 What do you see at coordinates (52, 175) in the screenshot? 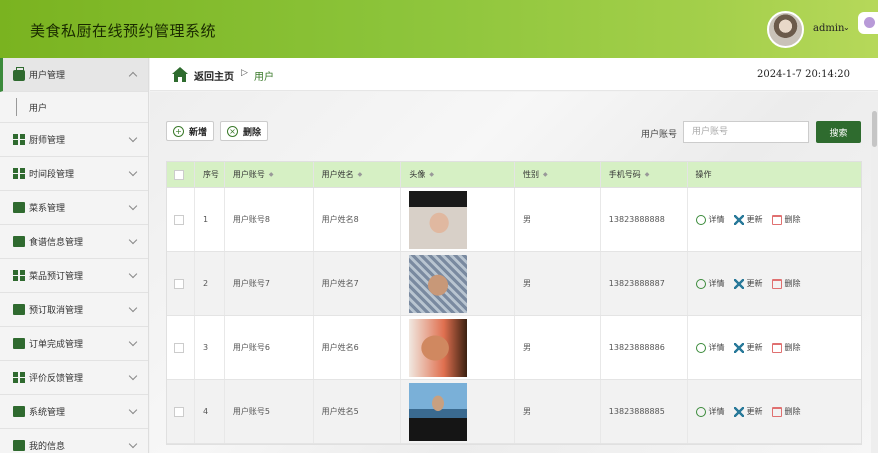
I see `sidebar-item-label: 时间段管理` at bounding box center [52, 175].